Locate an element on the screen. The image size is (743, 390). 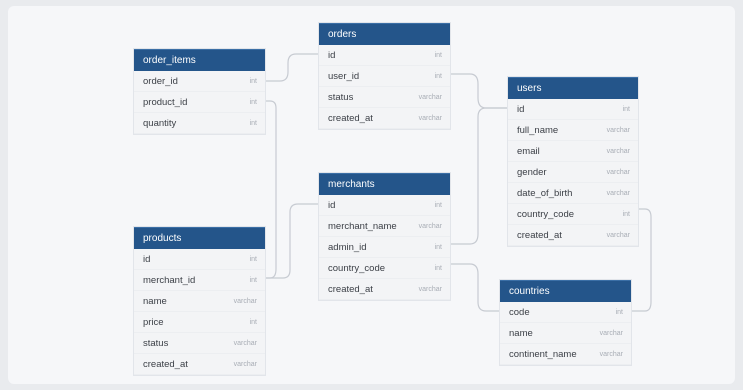
table-products-header: products is located at coordinates (199, 238).